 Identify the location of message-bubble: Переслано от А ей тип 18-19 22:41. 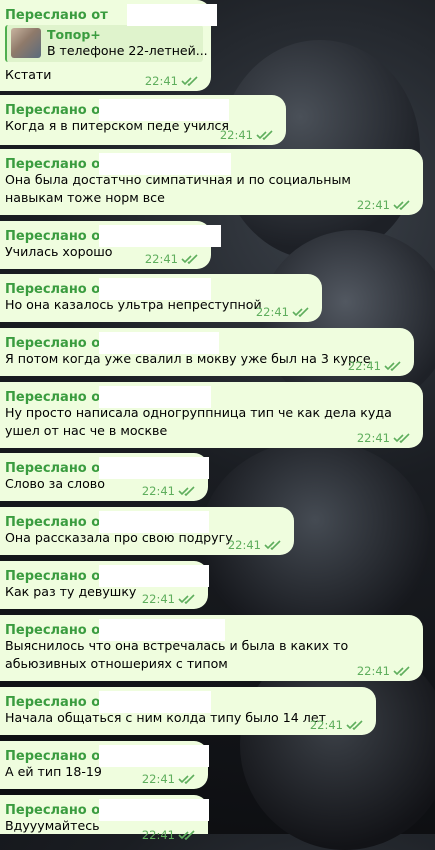
(104, 765).